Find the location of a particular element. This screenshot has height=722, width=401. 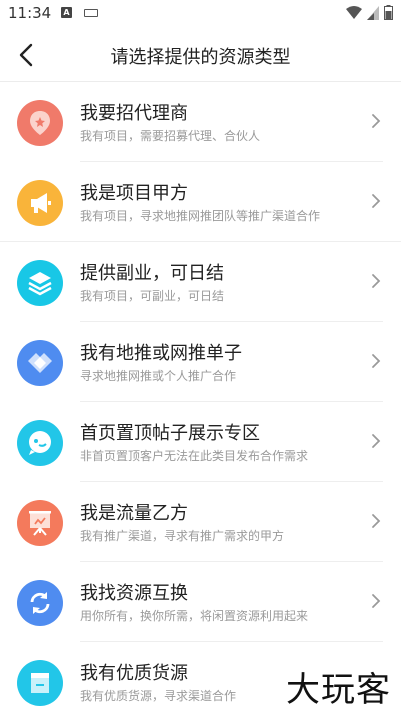

item-description: 我有优质货源，寻求渠道合作 is located at coordinates (158, 696).